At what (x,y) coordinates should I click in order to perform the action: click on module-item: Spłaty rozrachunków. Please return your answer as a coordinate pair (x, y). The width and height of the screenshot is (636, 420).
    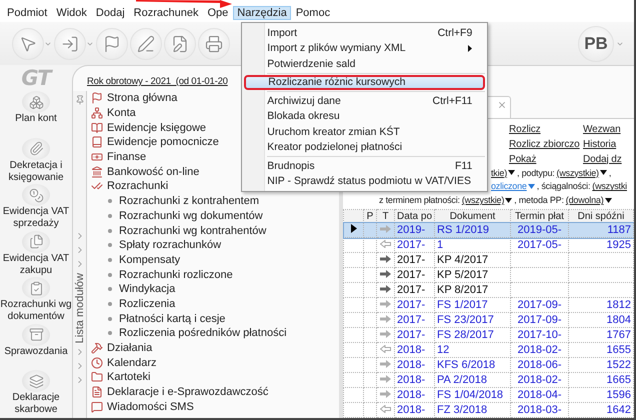
    Looking at the image, I should click on (170, 245).